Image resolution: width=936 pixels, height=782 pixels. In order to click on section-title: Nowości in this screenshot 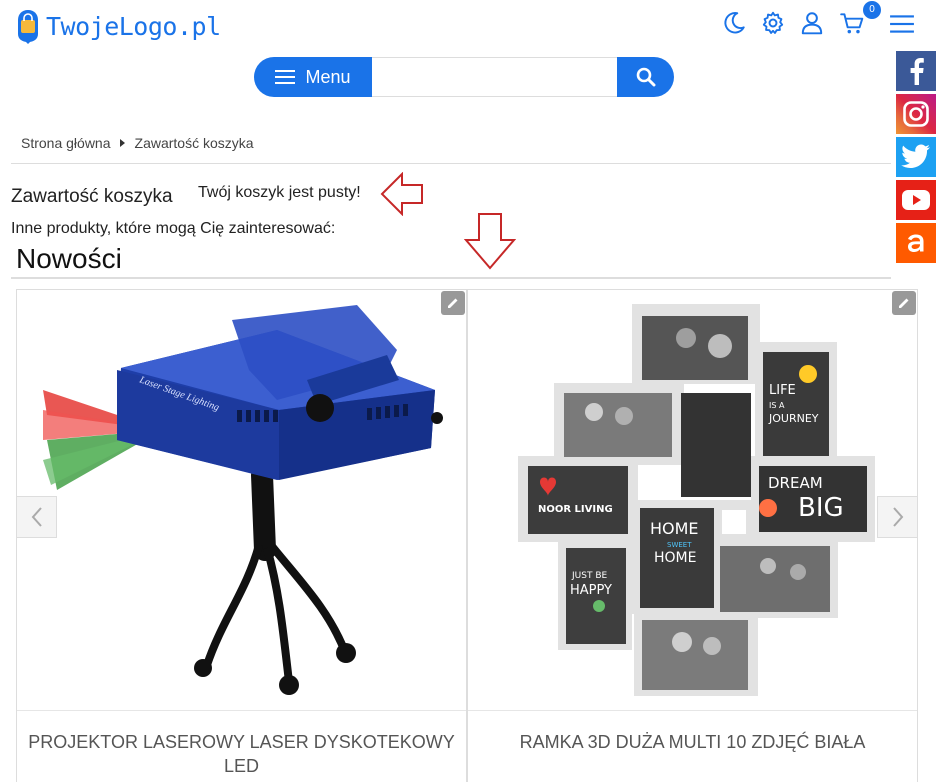, I will do `click(69, 258)`.